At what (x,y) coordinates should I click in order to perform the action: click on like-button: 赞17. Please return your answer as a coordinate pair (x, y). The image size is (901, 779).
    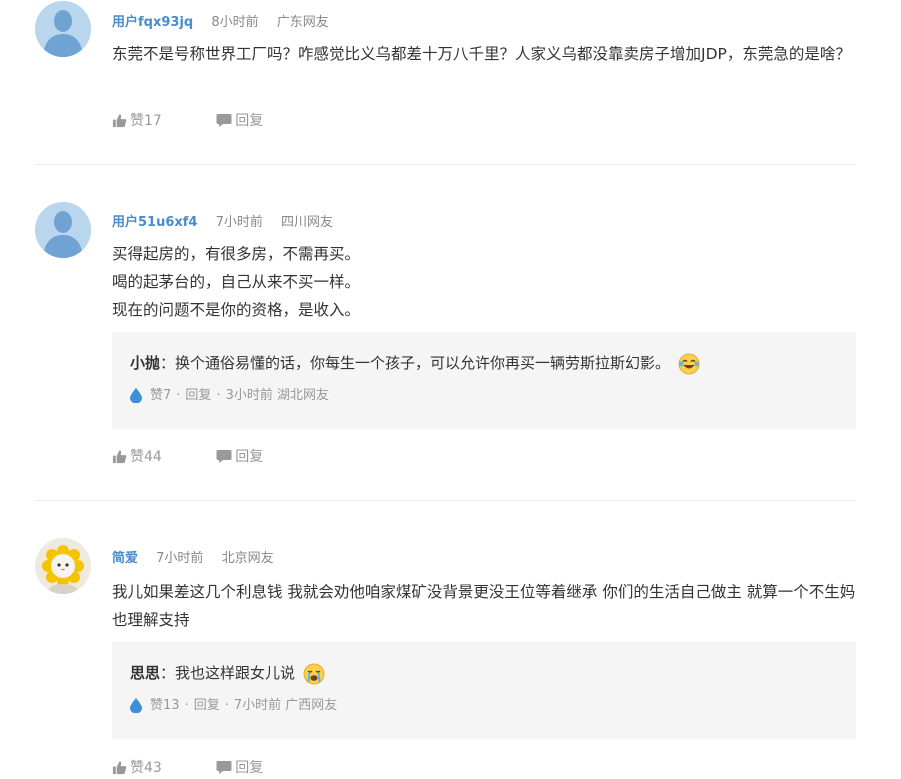
    Looking at the image, I should click on (137, 120).